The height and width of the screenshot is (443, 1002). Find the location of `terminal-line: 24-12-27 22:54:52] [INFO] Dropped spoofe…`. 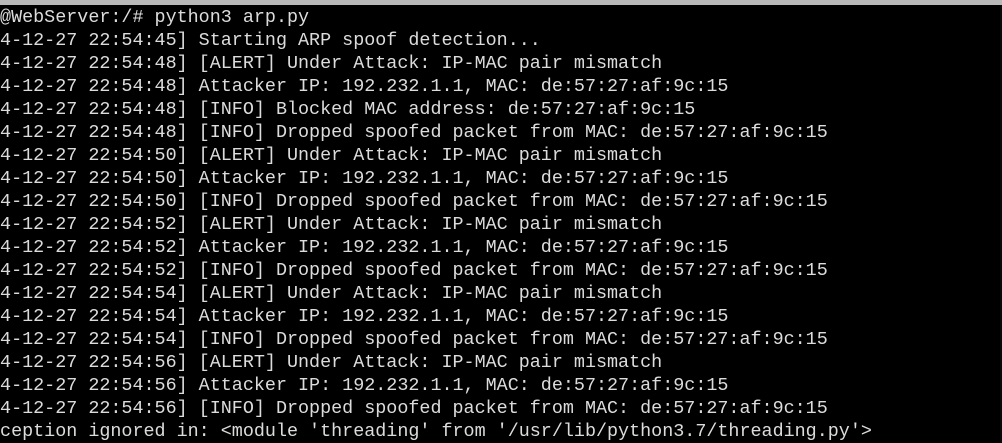

terminal-line: 24-12-27 22:54:52] [INFO] Dropped spoofe… is located at coordinates (414, 270).